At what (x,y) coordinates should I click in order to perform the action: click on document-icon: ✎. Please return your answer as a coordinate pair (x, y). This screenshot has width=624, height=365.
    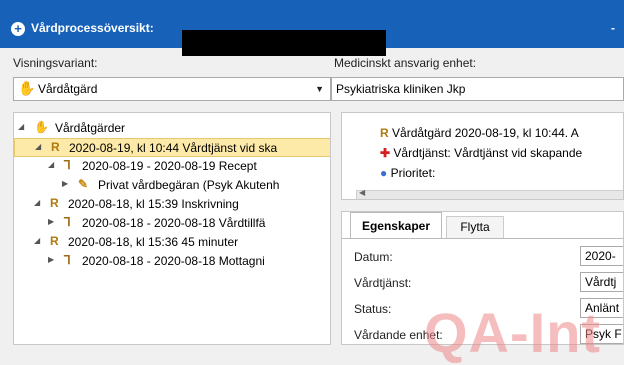
    Looking at the image, I should click on (83, 184).